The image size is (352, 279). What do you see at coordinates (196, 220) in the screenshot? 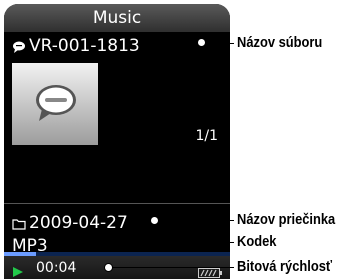
I see `folder-name-callout-line` at bounding box center [196, 220].